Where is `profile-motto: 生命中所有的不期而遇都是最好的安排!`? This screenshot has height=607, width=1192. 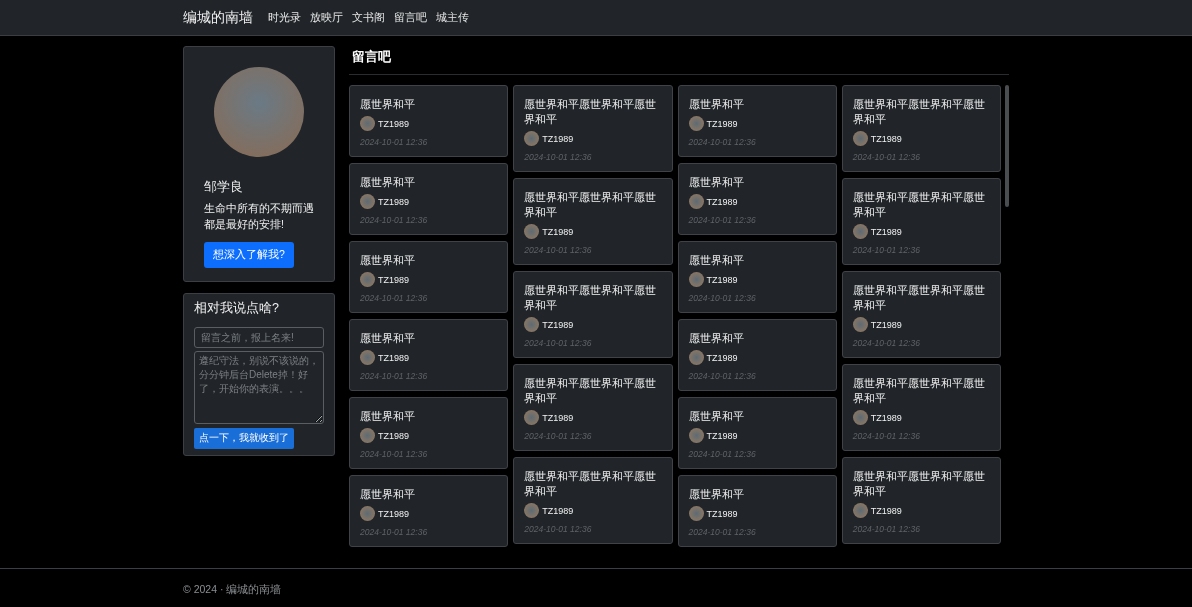 profile-motto: 生命中所有的不期而遇都是最好的安排! is located at coordinates (259, 216).